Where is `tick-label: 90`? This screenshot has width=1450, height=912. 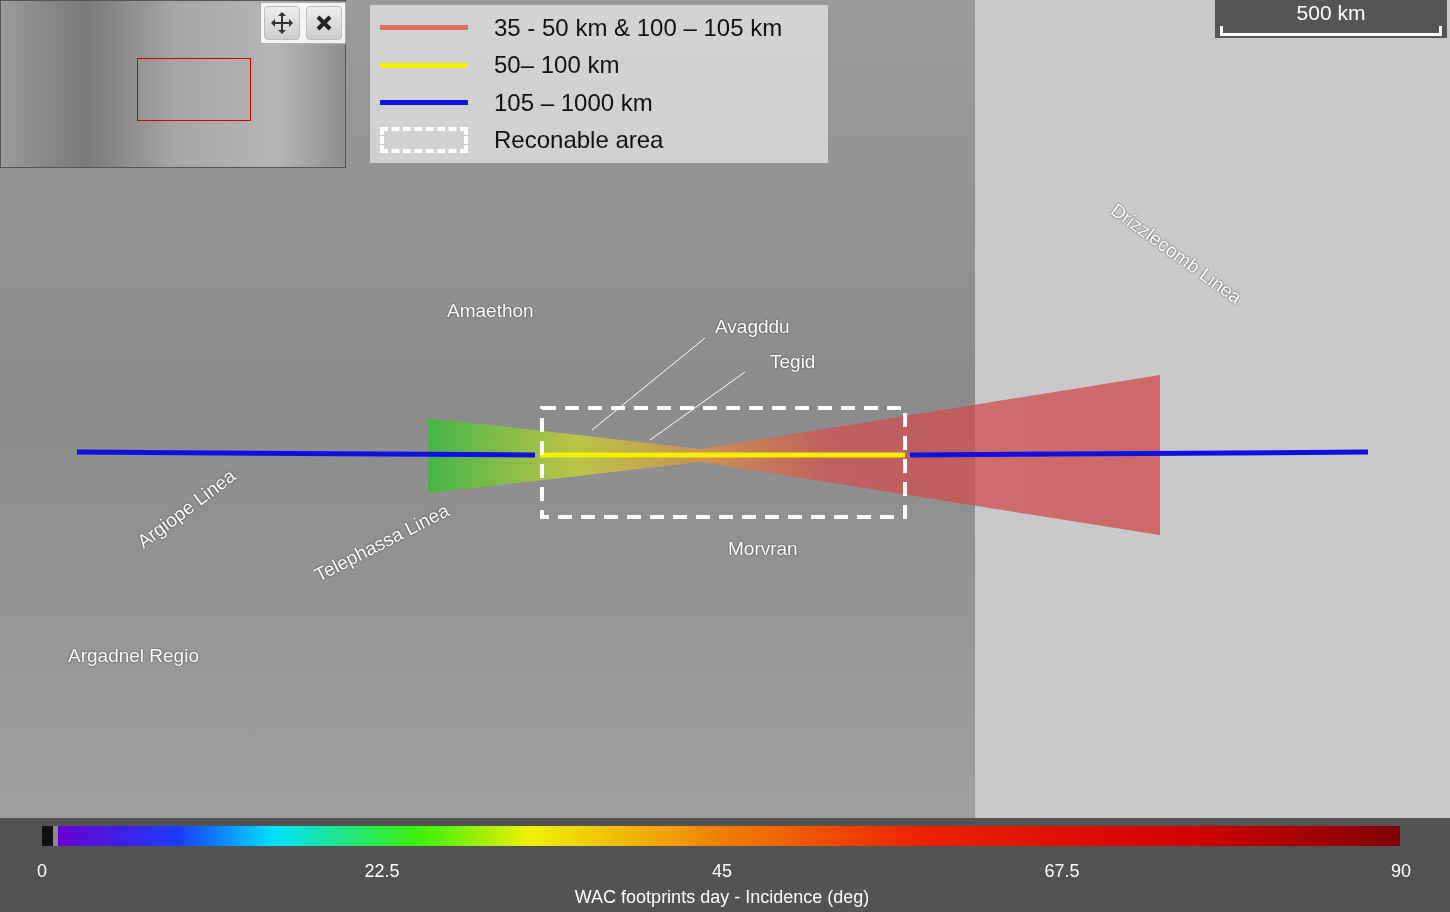
tick-label: 90 is located at coordinates (1401, 871).